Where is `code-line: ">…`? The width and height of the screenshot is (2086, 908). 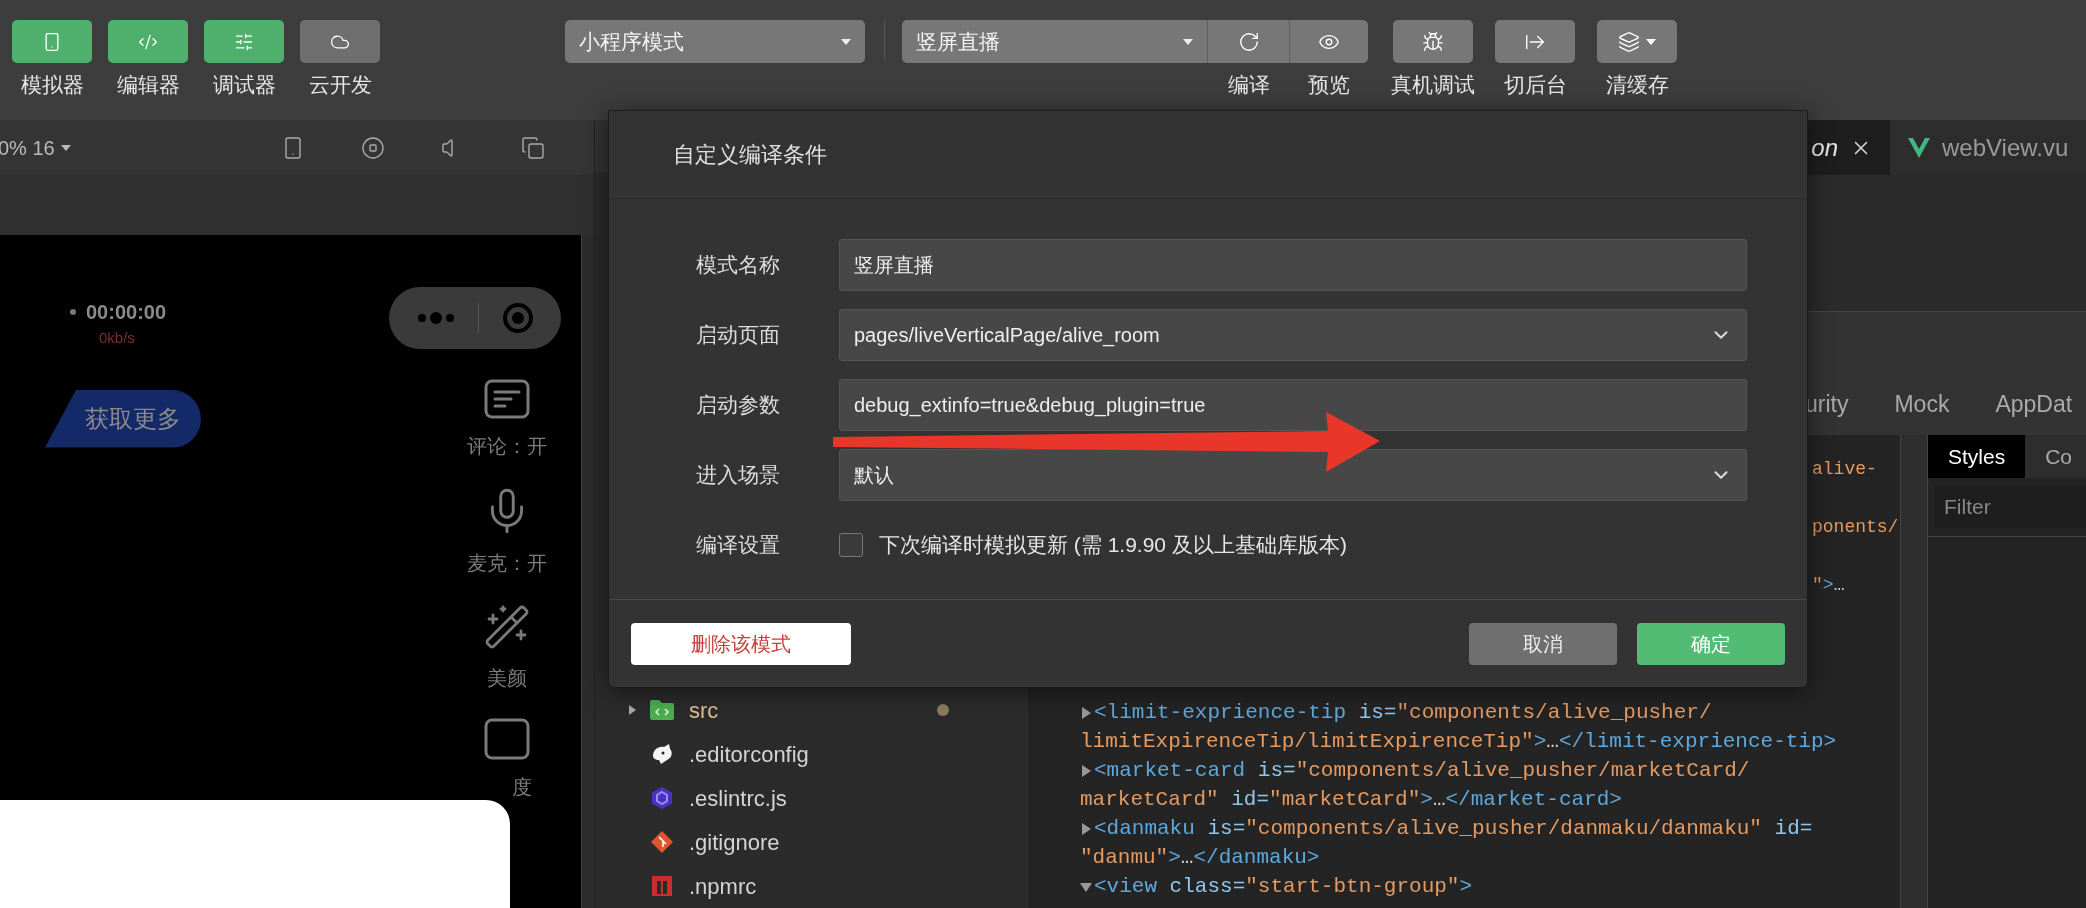
code-line: ">… is located at coordinates (1828, 585).